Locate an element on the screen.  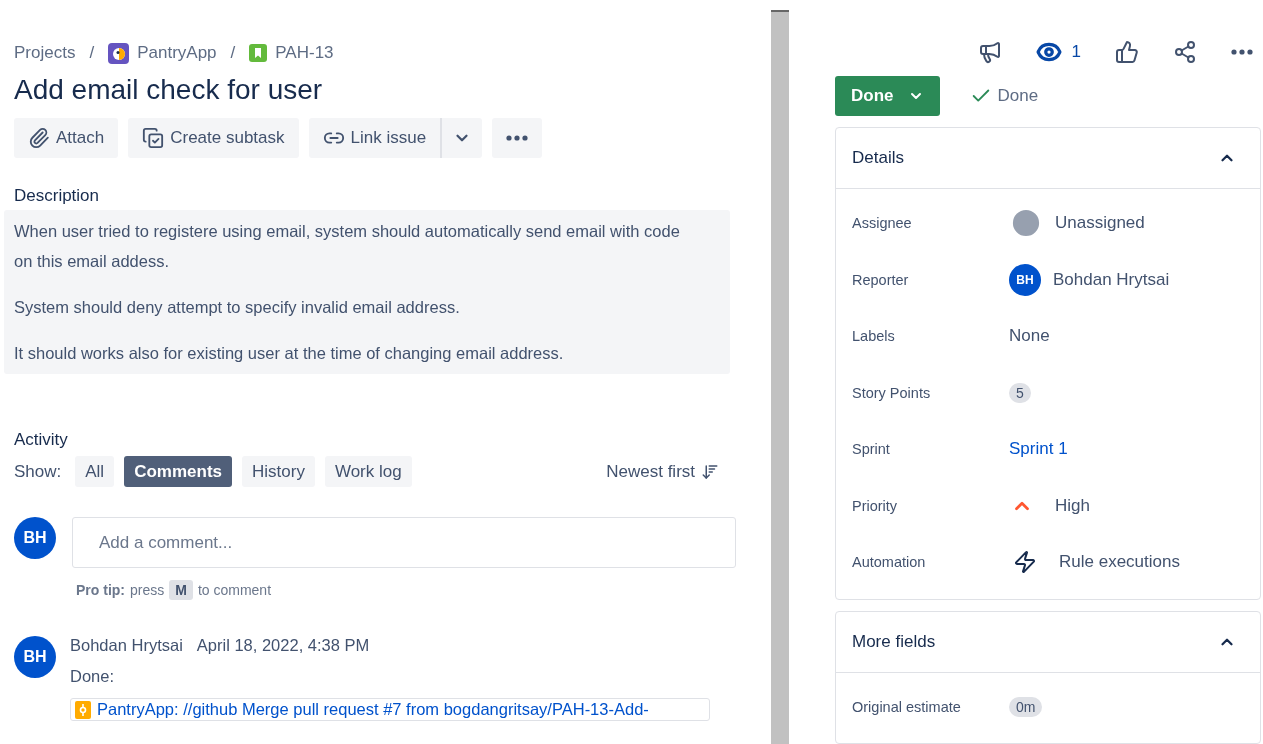
sprint-link: Sprint 1 is located at coordinates (1038, 449).